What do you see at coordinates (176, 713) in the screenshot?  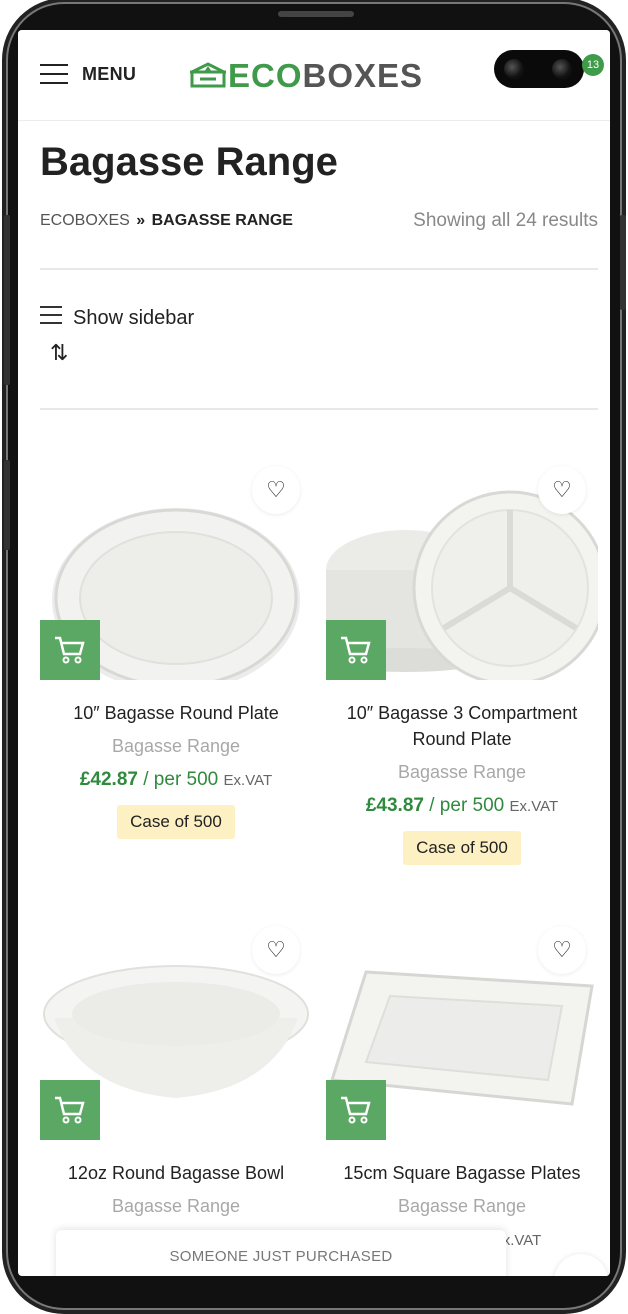 I see `product-name: 10″ Bagasse Round Plate` at bounding box center [176, 713].